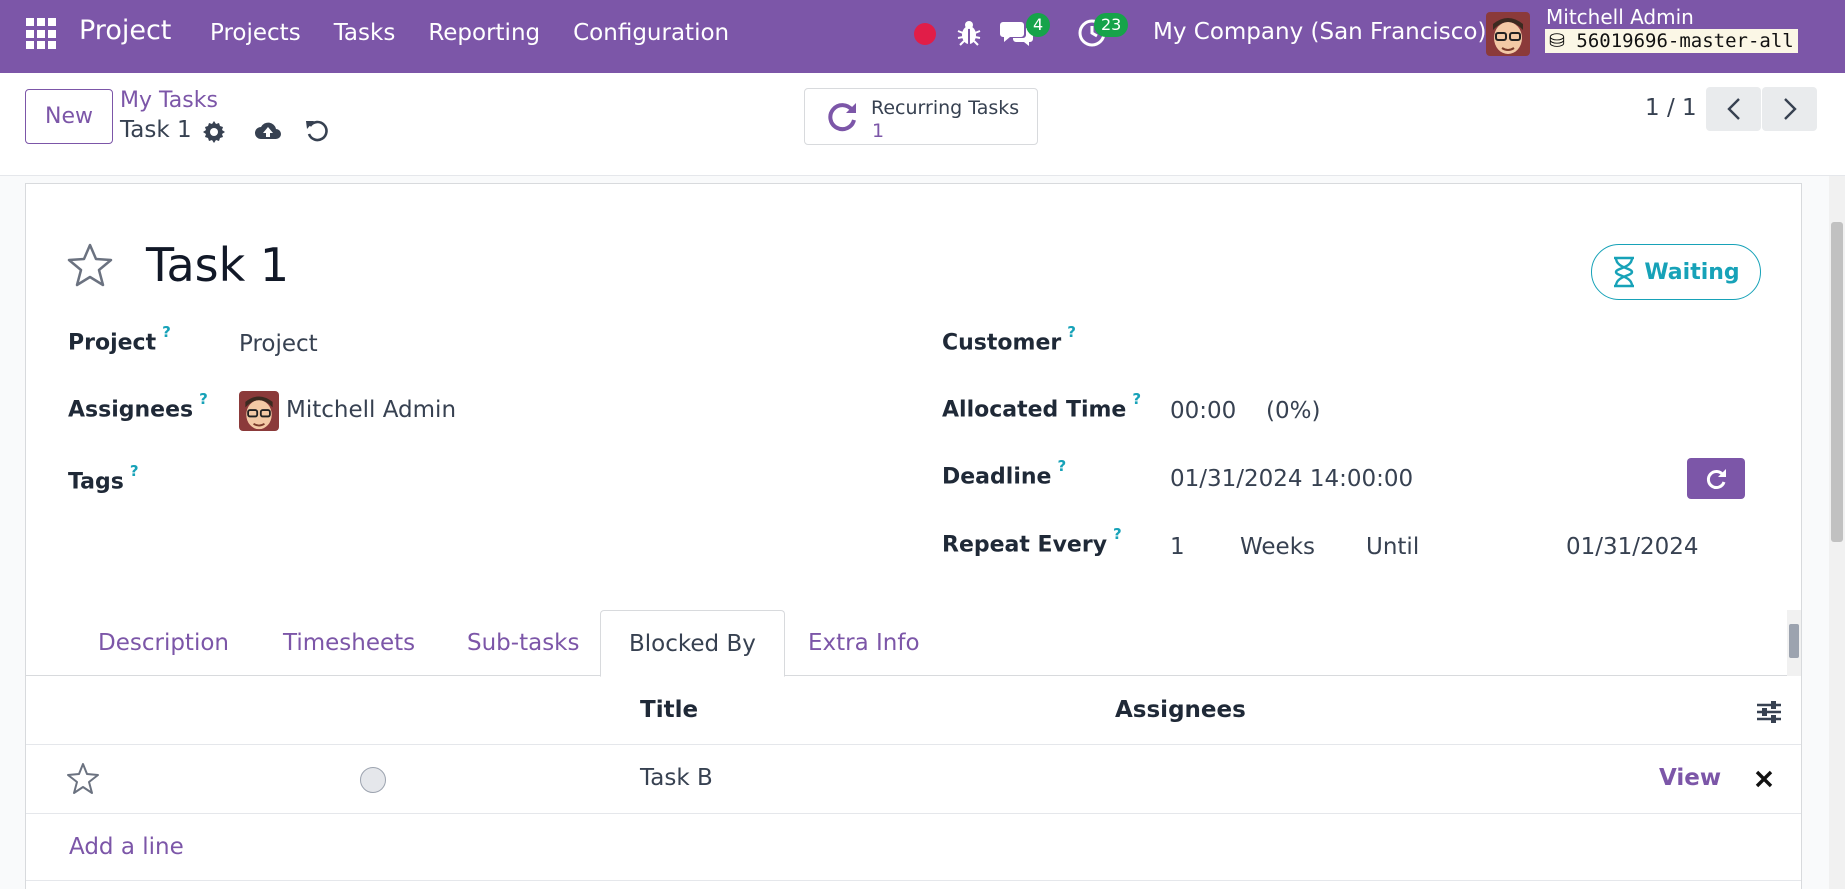 The width and height of the screenshot is (1845, 889). Describe the element at coordinates (864, 643) in the screenshot. I see `tab-extra-info: Extra Info` at that location.